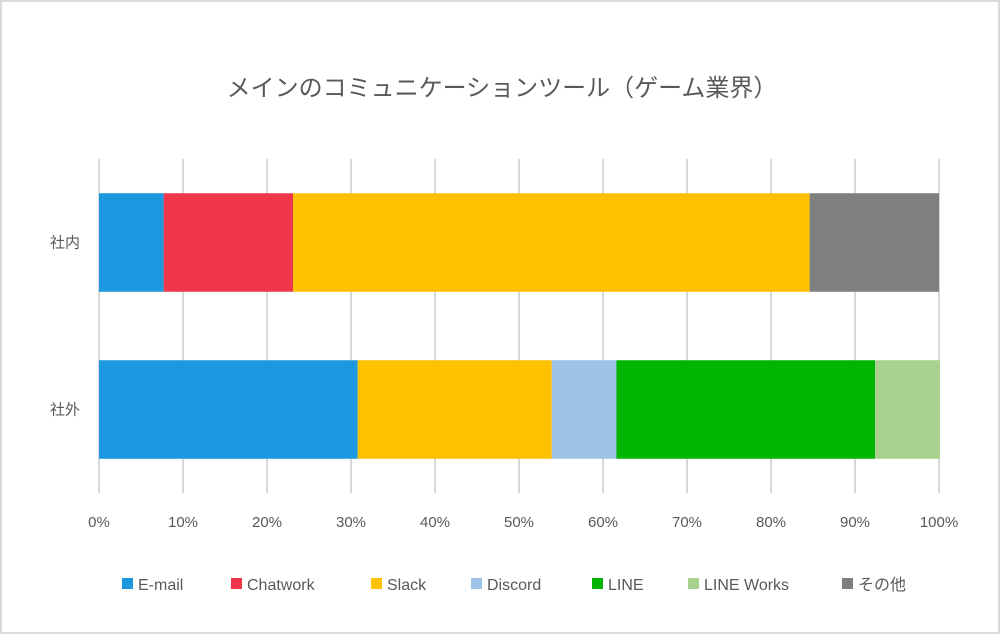  Describe the element at coordinates (687, 522) in the screenshot. I see `x-tick-label: 70%` at that location.